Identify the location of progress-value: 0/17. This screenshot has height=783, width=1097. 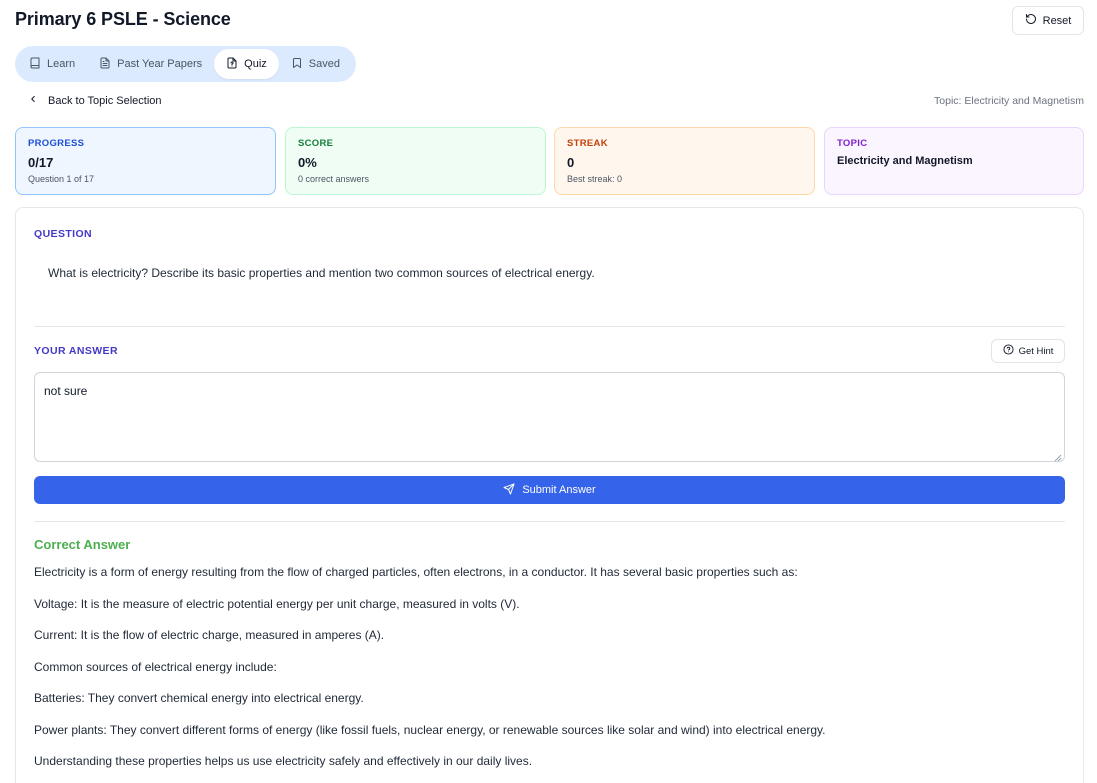
(41, 162).